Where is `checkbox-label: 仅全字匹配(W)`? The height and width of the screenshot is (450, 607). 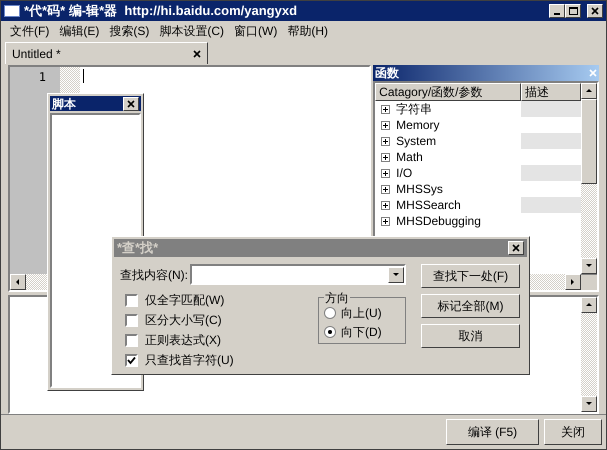 checkbox-label: 仅全字匹配(W) is located at coordinates (184, 300).